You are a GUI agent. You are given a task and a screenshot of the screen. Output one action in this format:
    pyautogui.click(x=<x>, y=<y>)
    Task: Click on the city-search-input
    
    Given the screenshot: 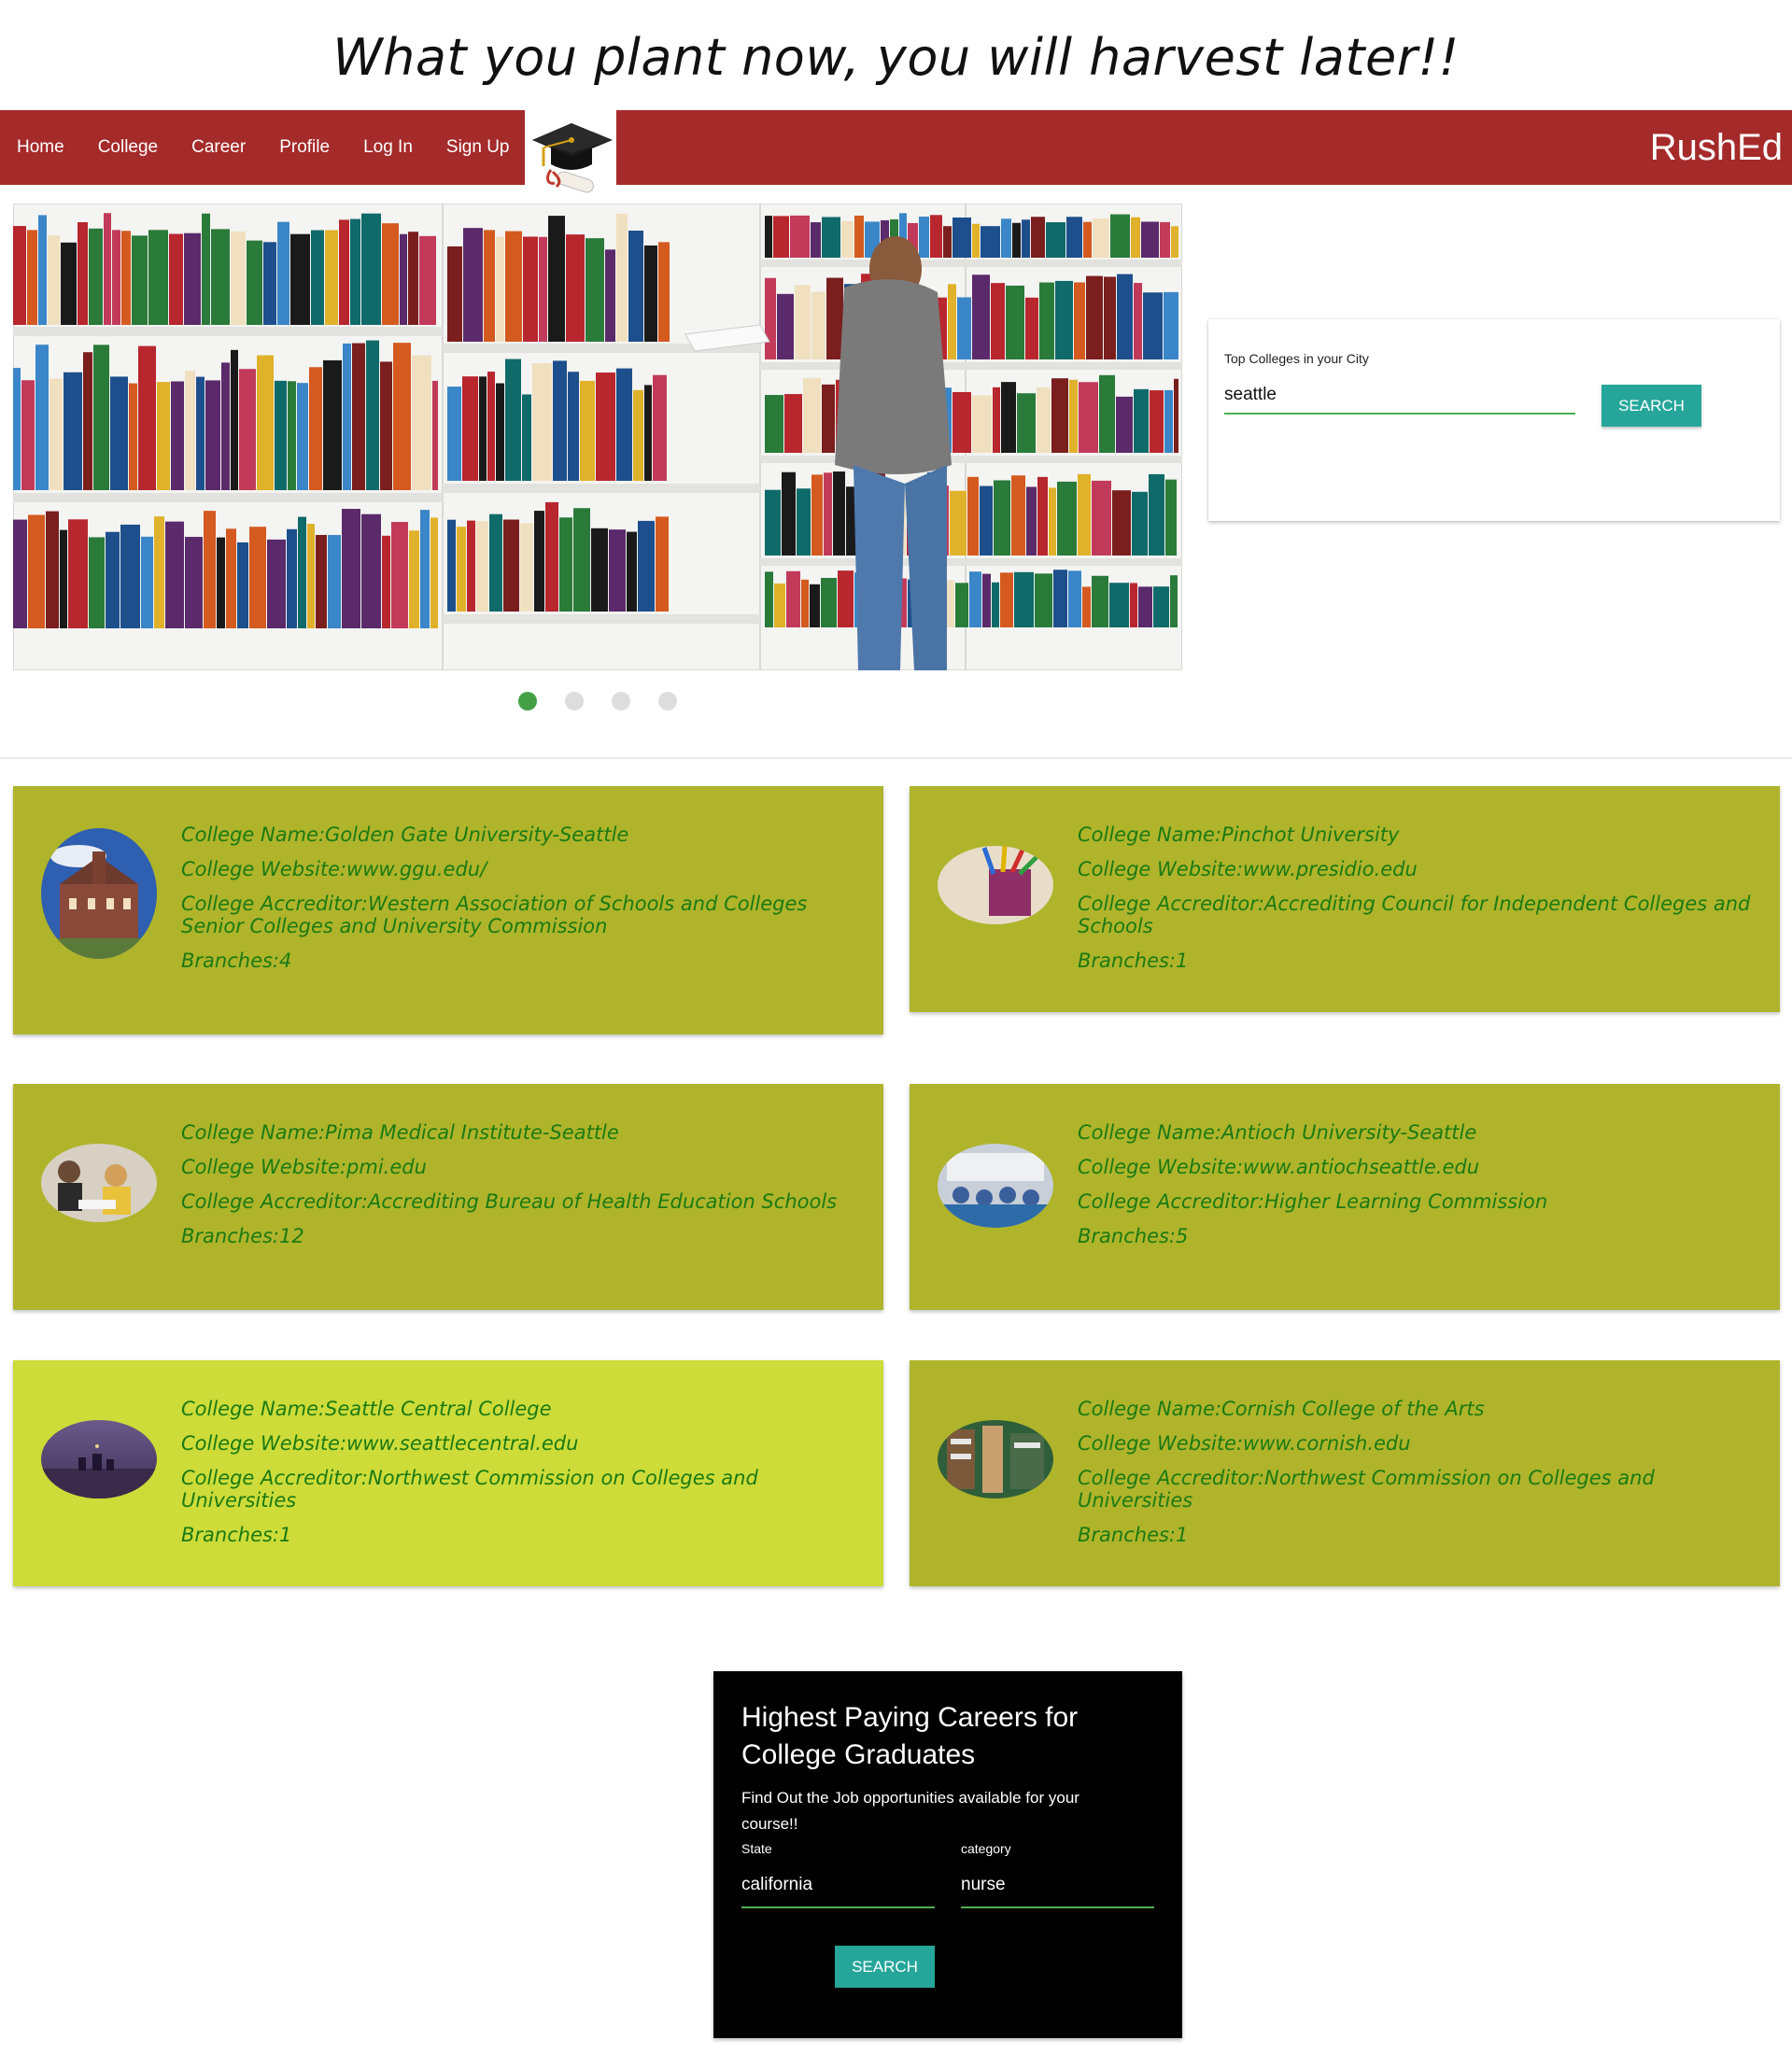 What is the action you would take?
    pyautogui.click(x=1399, y=396)
    